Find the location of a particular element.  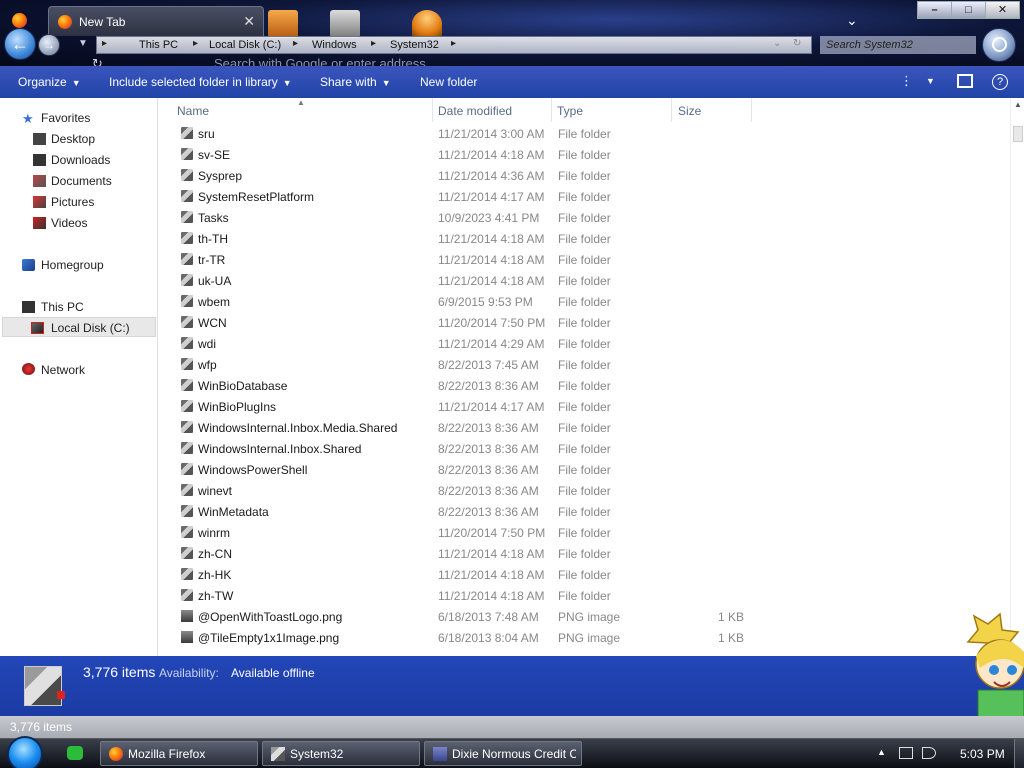

scroll-up-icon: ▲ is located at coordinates (1018, 104).